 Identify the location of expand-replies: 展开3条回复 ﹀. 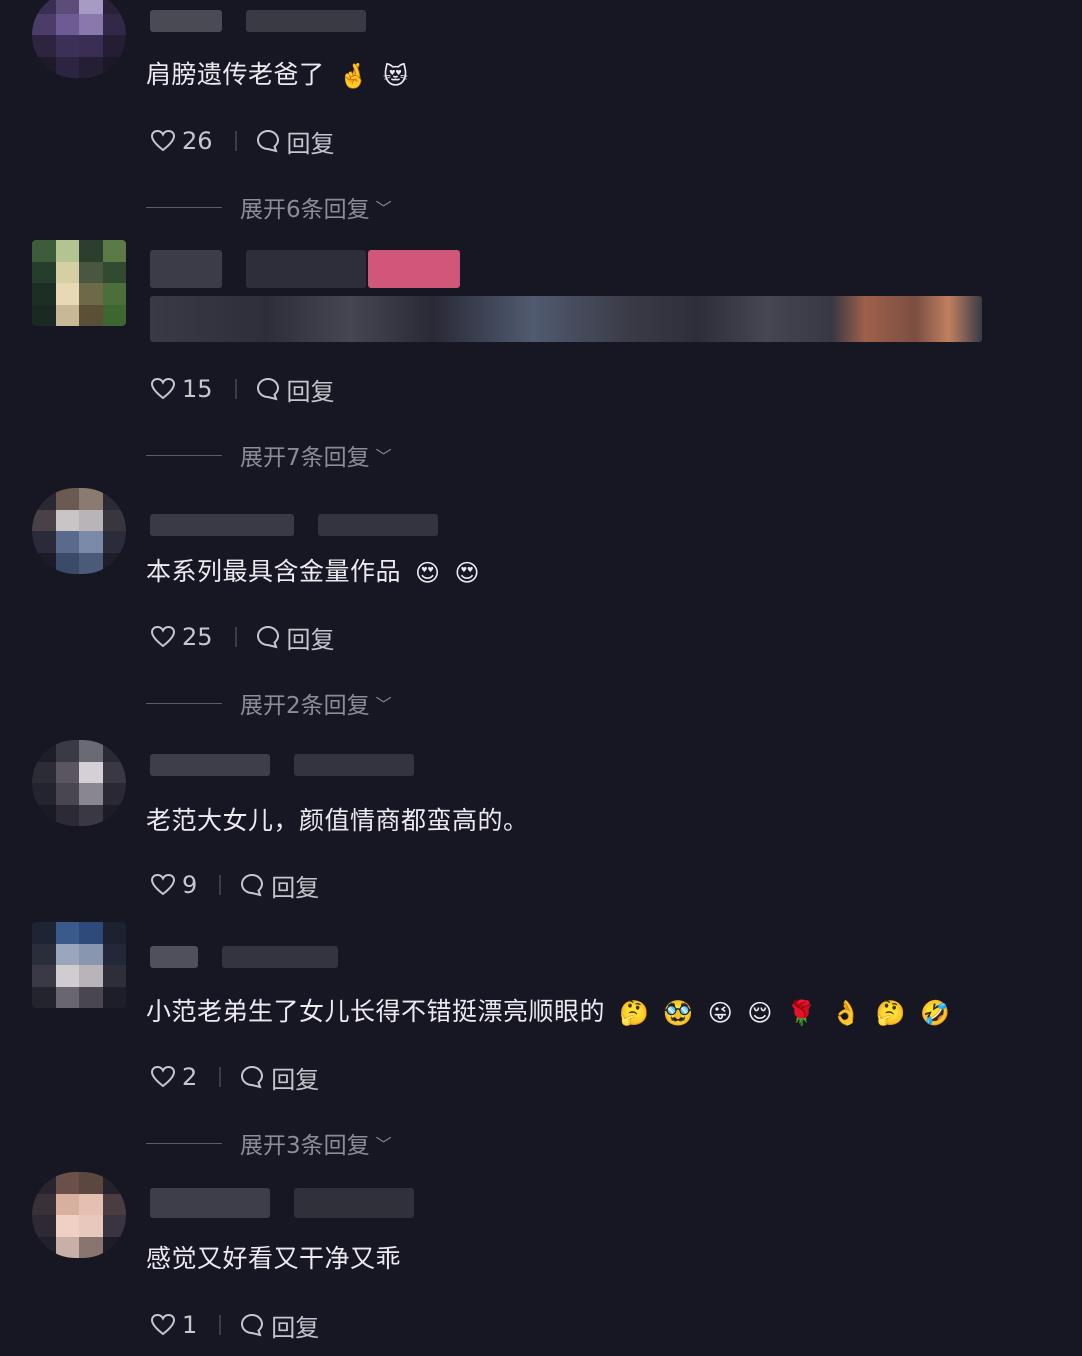
(269, 1143).